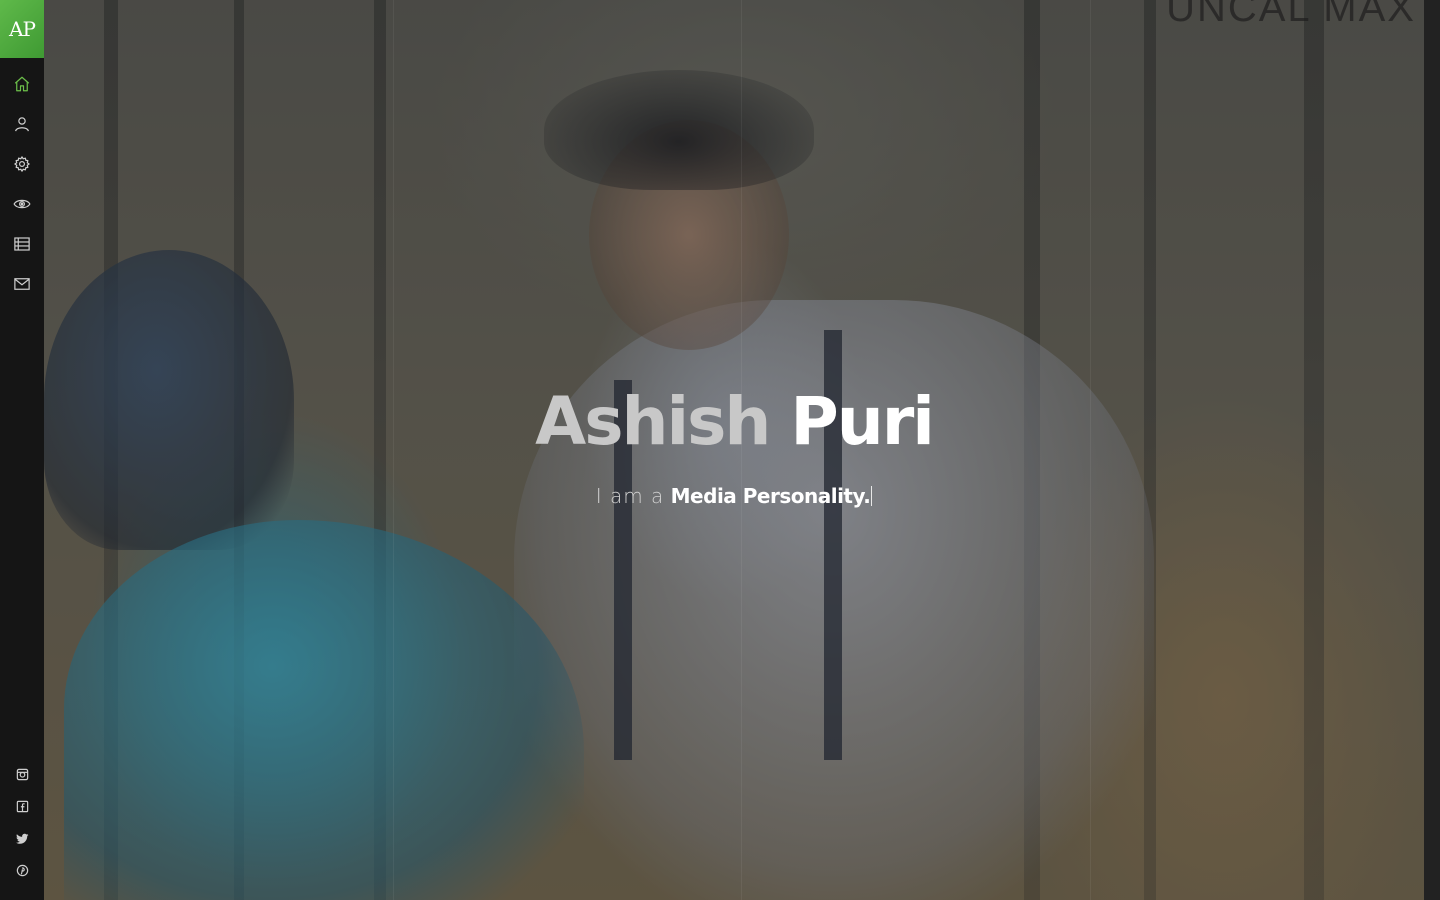 This screenshot has width=1440, height=900. I want to click on main-nav, so click(22, 184).